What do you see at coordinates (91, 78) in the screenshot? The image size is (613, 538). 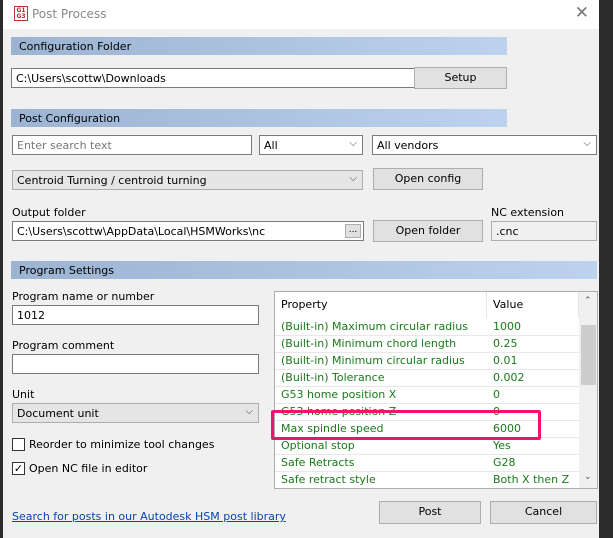 I see `config-folder-path: C:\Users\scottw\Downloads` at bounding box center [91, 78].